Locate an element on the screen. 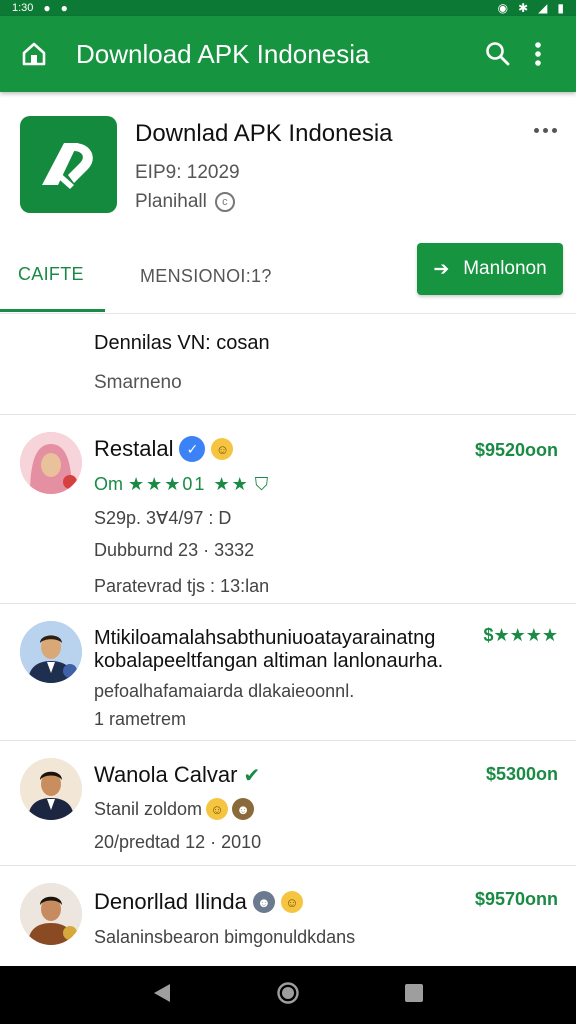 This screenshot has height=1024, width=576. search-icon is located at coordinates (498, 54).